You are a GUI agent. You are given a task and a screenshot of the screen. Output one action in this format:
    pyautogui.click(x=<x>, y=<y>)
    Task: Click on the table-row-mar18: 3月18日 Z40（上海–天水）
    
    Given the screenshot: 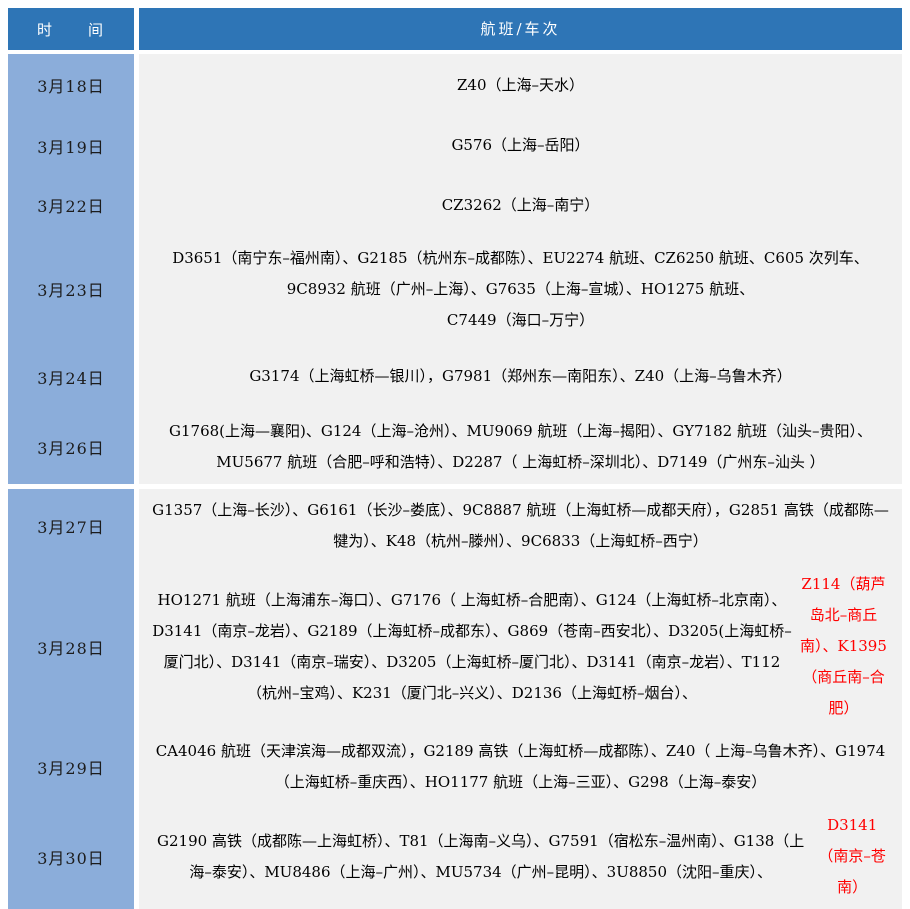 What is the action you would take?
    pyautogui.click(x=455, y=85)
    